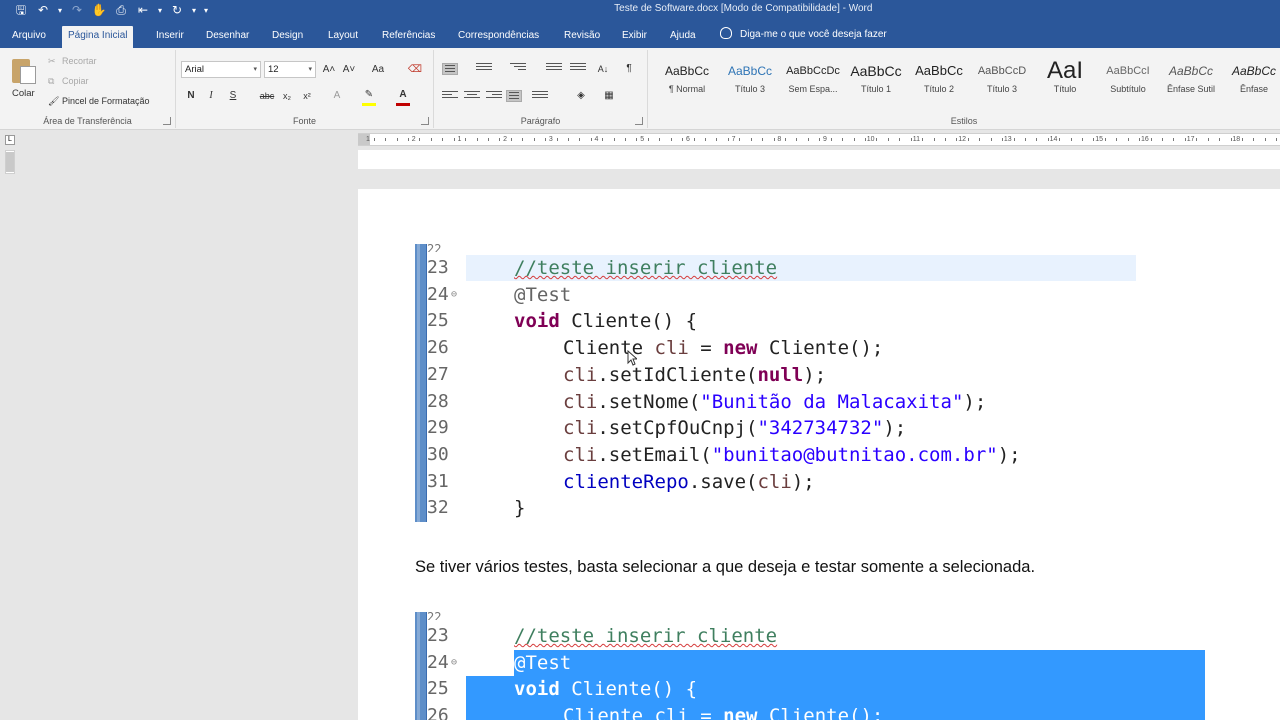 The image size is (1280, 720). What do you see at coordinates (434, 616) in the screenshot?
I see `line-number-cut: 22` at bounding box center [434, 616].